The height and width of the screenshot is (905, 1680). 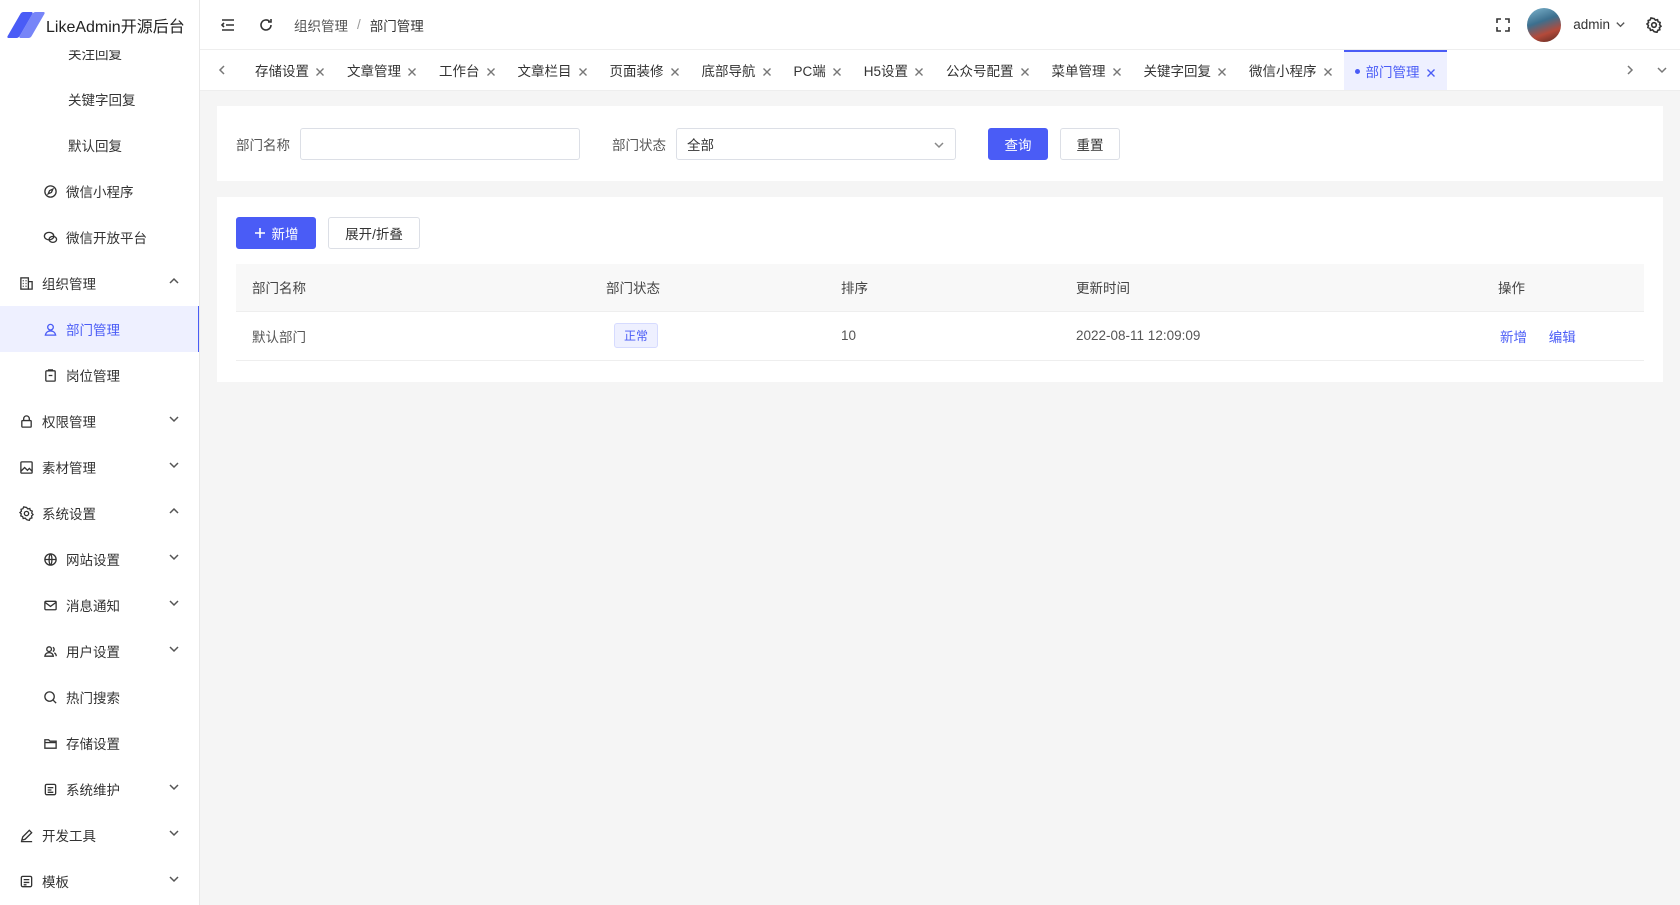 What do you see at coordinates (99, 467) in the screenshot?
I see `sidebar-item: 素材管理` at bounding box center [99, 467].